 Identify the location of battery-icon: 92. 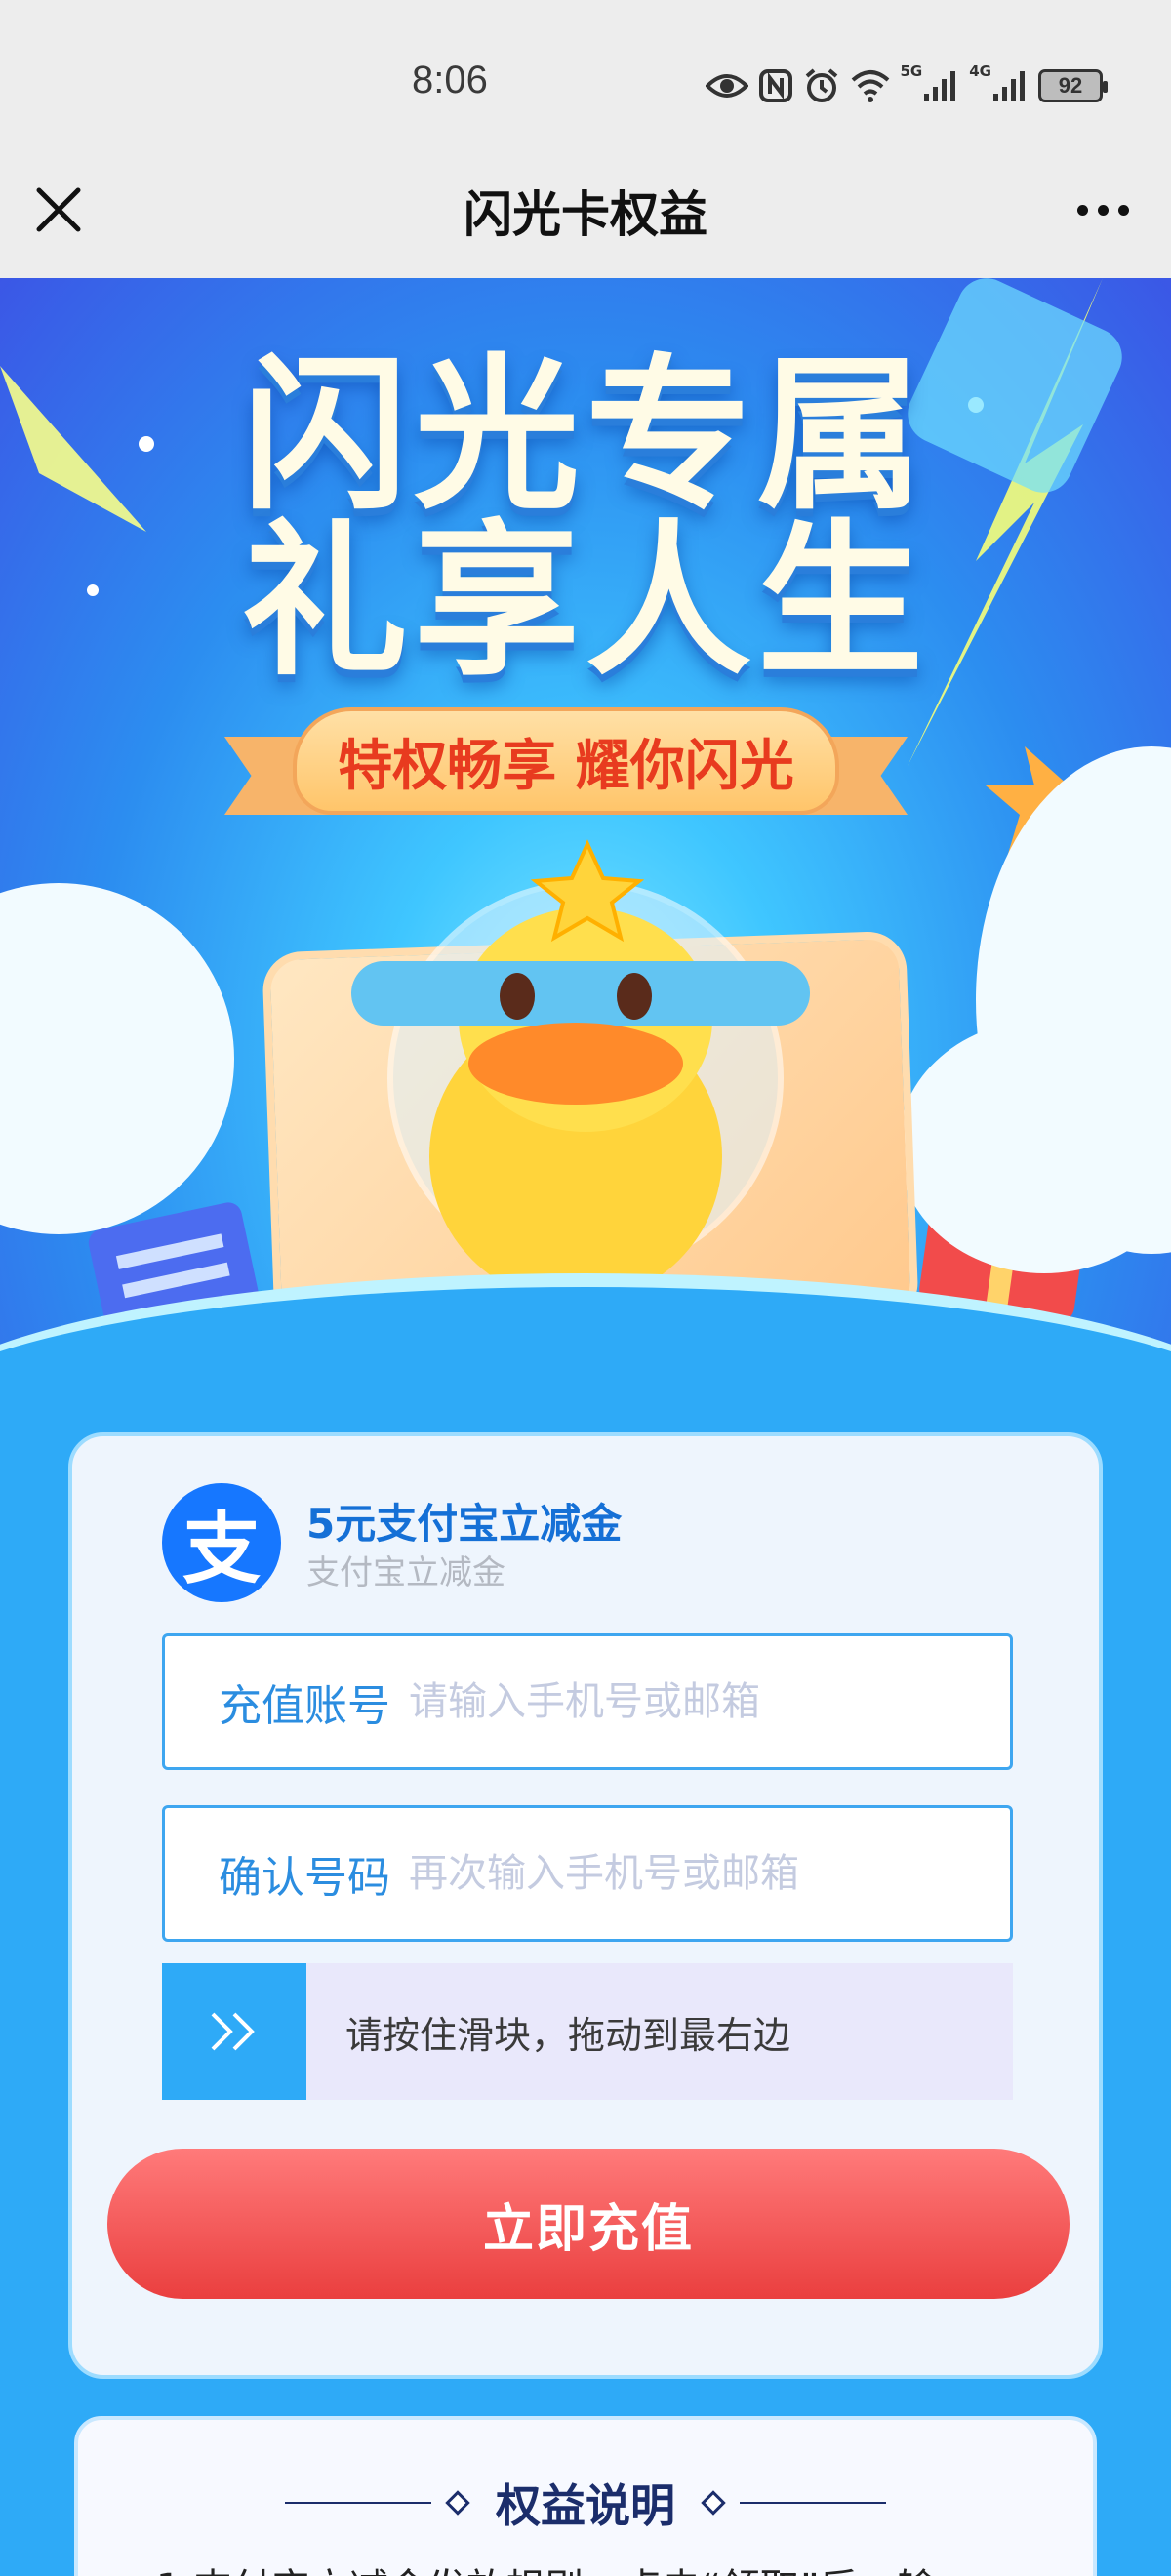
(1073, 85).